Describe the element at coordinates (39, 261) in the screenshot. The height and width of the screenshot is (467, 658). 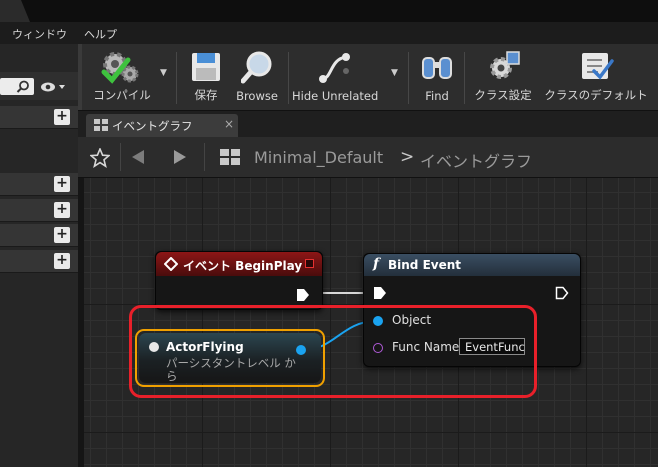
I see `panel-row-dispatchers: +` at that location.